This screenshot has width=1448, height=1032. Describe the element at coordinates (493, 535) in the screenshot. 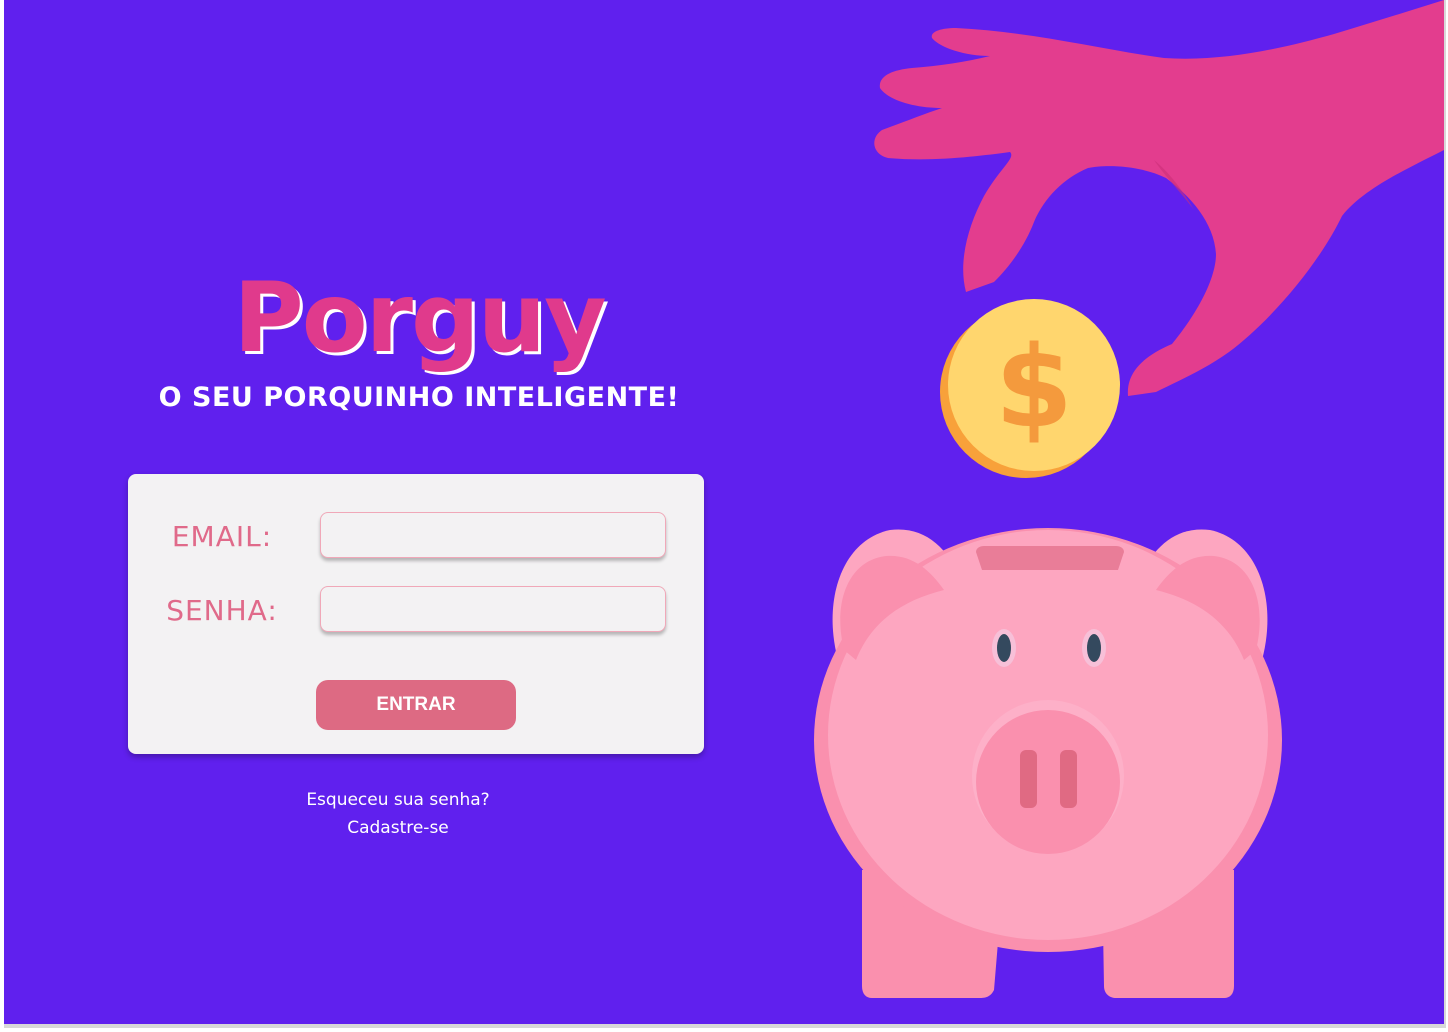

I see `email-field` at that location.